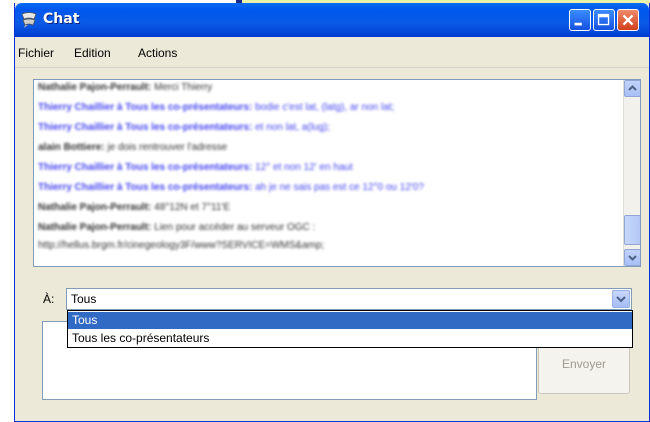  Describe the element at coordinates (580, 20) in the screenshot. I see `minimize-button` at that location.